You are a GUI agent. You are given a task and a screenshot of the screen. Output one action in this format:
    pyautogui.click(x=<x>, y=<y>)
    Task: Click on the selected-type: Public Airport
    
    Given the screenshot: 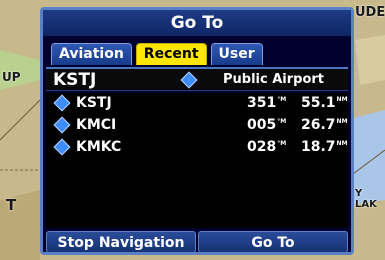 What is the action you would take?
    pyautogui.click(x=274, y=79)
    